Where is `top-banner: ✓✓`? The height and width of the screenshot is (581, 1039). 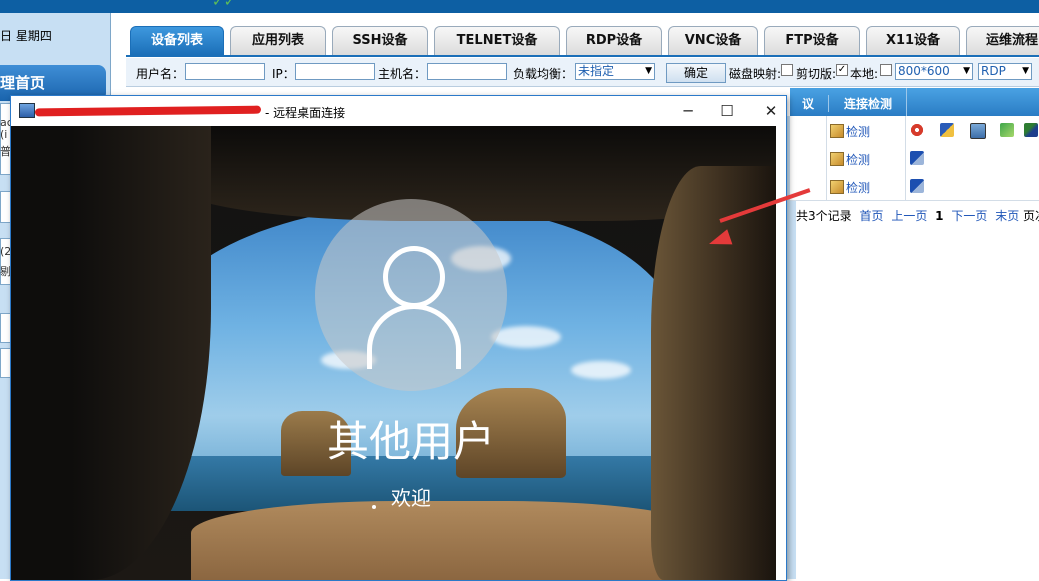 top-banner: ✓✓ is located at coordinates (519, 6).